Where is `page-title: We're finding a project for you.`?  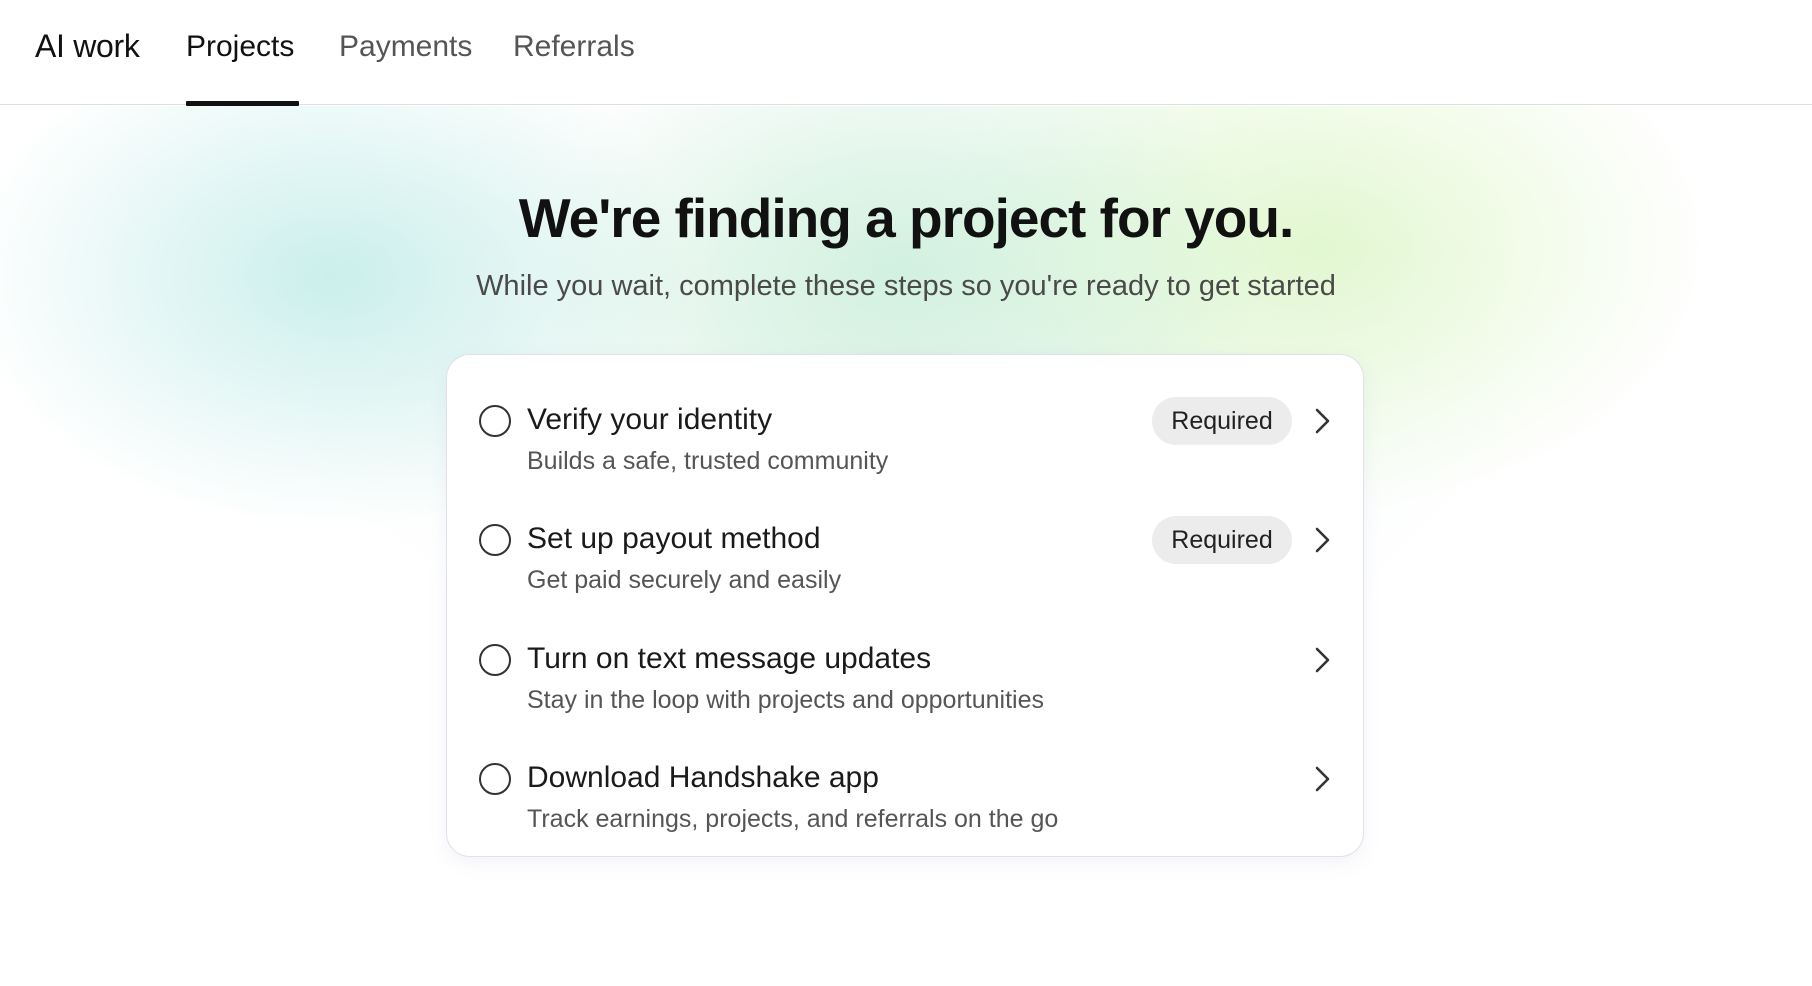
page-title: We're finding a project for you. is located at coordinates (906, 218).